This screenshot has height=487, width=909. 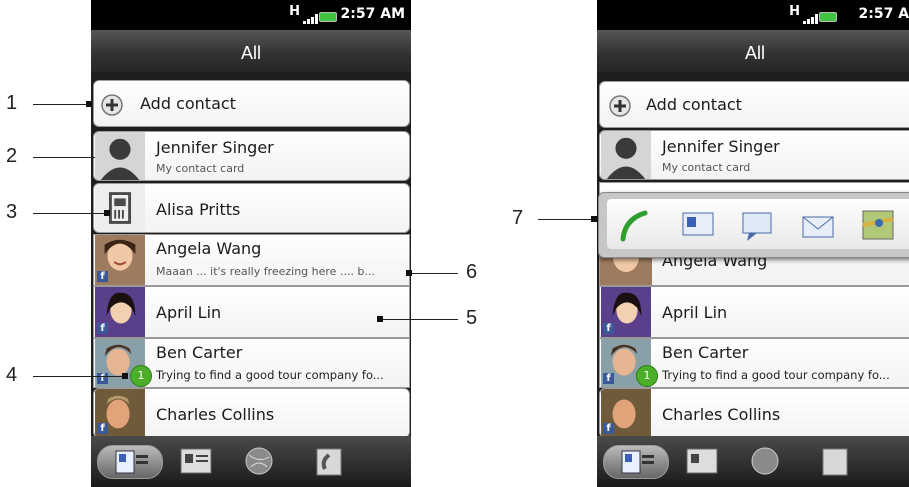 I want to click on map-icon, so click(x=878, y=225).